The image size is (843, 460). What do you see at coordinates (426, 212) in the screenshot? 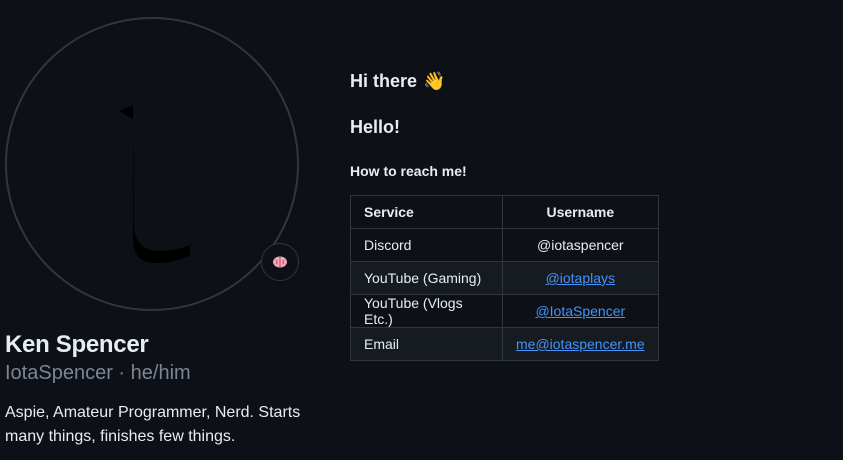
I see `header-service: Service` at bounding box center [426, 212].